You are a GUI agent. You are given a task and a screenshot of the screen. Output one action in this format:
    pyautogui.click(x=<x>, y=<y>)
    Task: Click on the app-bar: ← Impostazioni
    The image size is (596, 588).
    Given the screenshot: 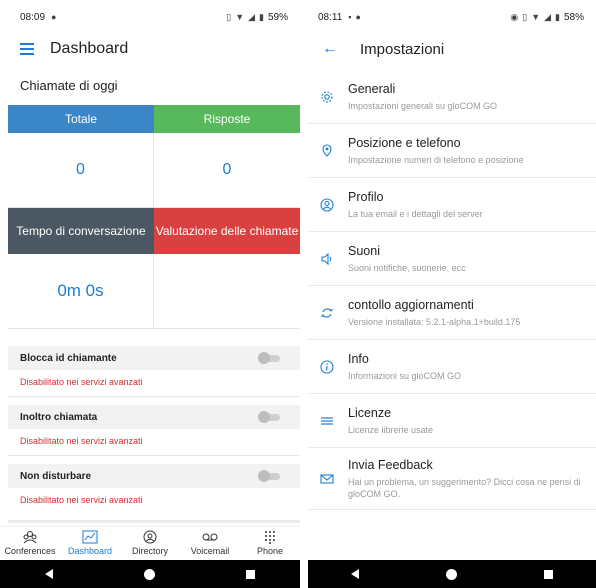 What is the action you would take?
    pyautogui.click(x=452, y=49)
    